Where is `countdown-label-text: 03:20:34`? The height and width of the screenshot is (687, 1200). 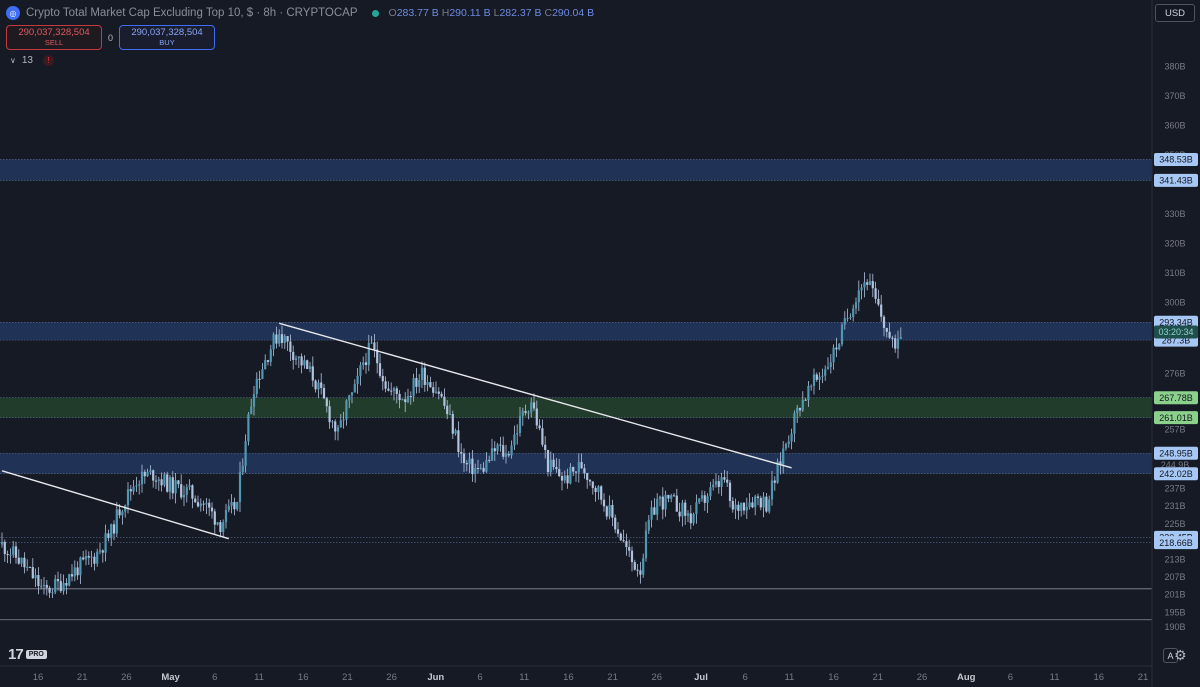 countdown-label-text: 03:20:34 is located at coordinates (1175, 332).